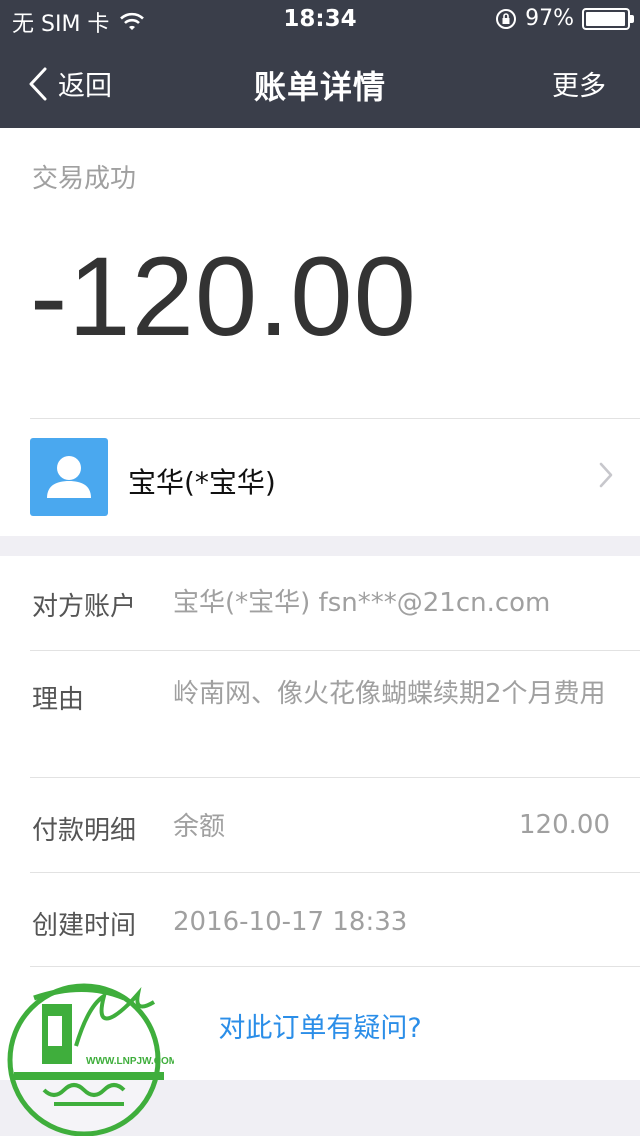 The width and height of the screenshot is (640, 1136). Describe the element at coordinates (320, 477) in the screenshot. I see `payee-row: 宝华(*宝华)` at that location.